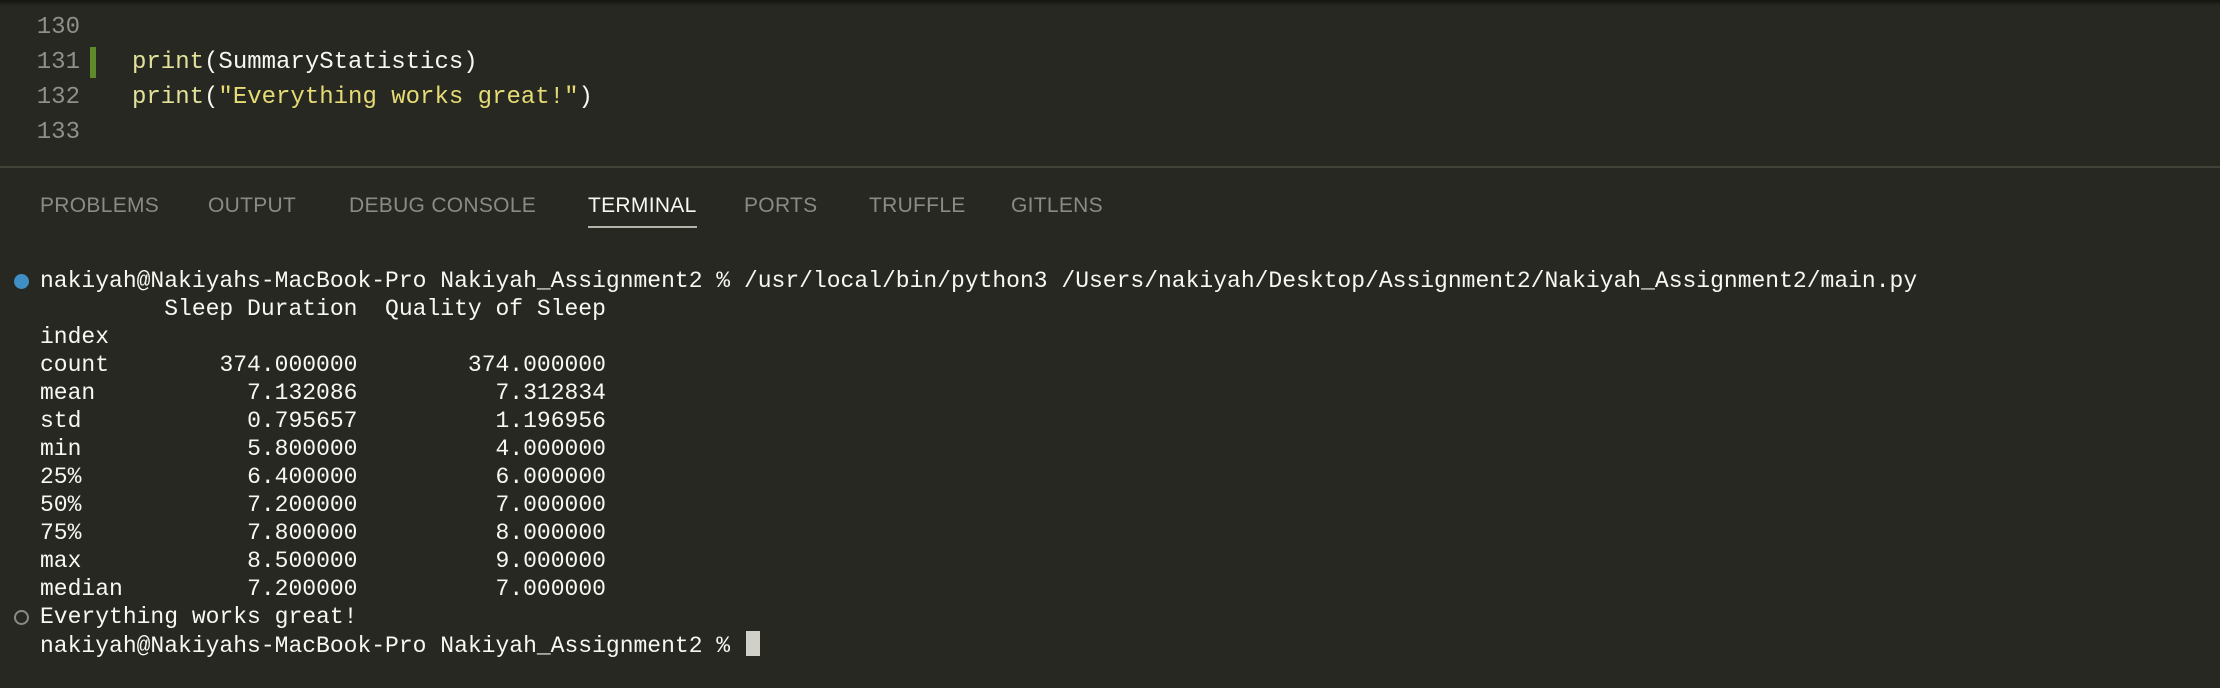 The width and height of the screenshot is (2220, 688). Describe the element at coordinates (1057, 207) in the screenshot. I see `tab-gitlens: GITLENS` at that location.